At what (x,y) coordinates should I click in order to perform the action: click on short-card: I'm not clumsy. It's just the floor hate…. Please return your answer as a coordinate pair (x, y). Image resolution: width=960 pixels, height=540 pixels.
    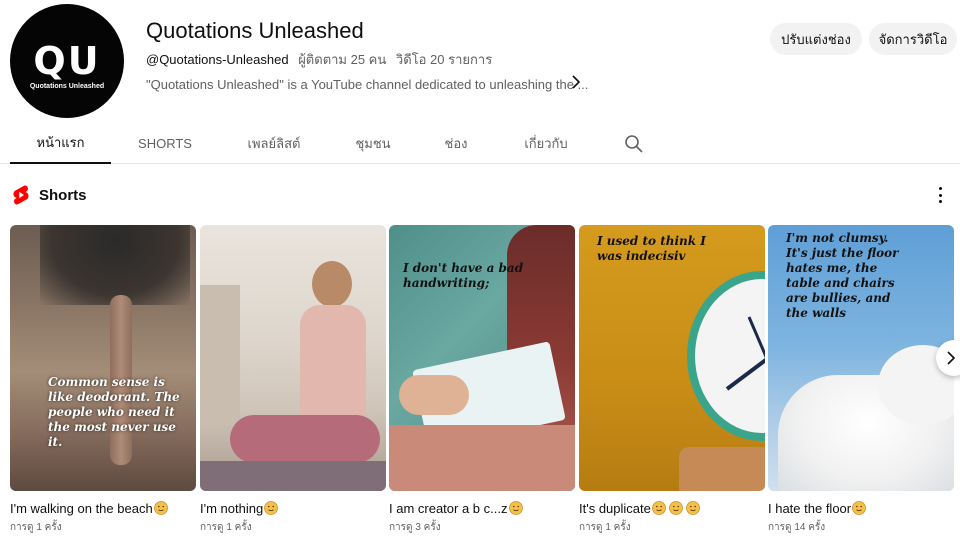
    Looking at the image, I should click on (861, 380).